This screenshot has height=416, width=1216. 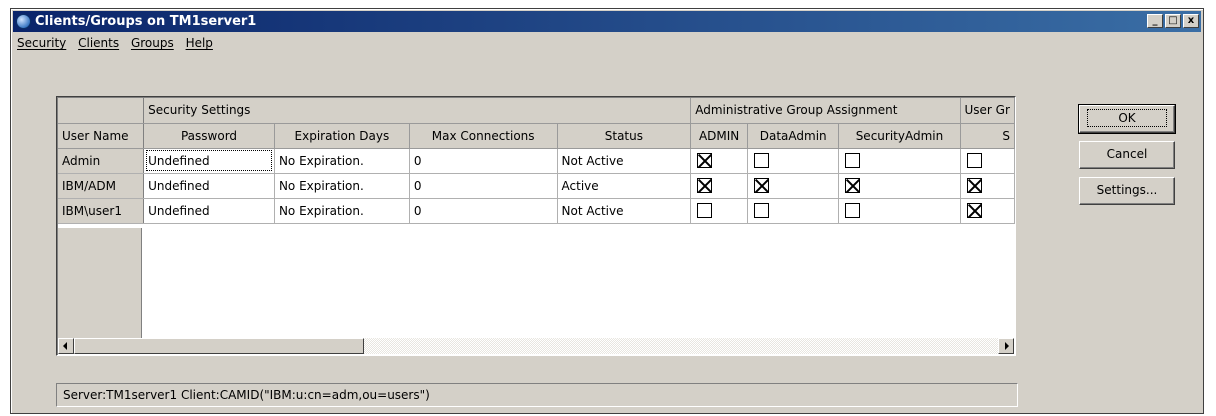 What do you see at coordinates (899, 136) in the screenshot?
I see `column-header-securityadmin: SecurityAdmin` at bounding box center [899, 136].